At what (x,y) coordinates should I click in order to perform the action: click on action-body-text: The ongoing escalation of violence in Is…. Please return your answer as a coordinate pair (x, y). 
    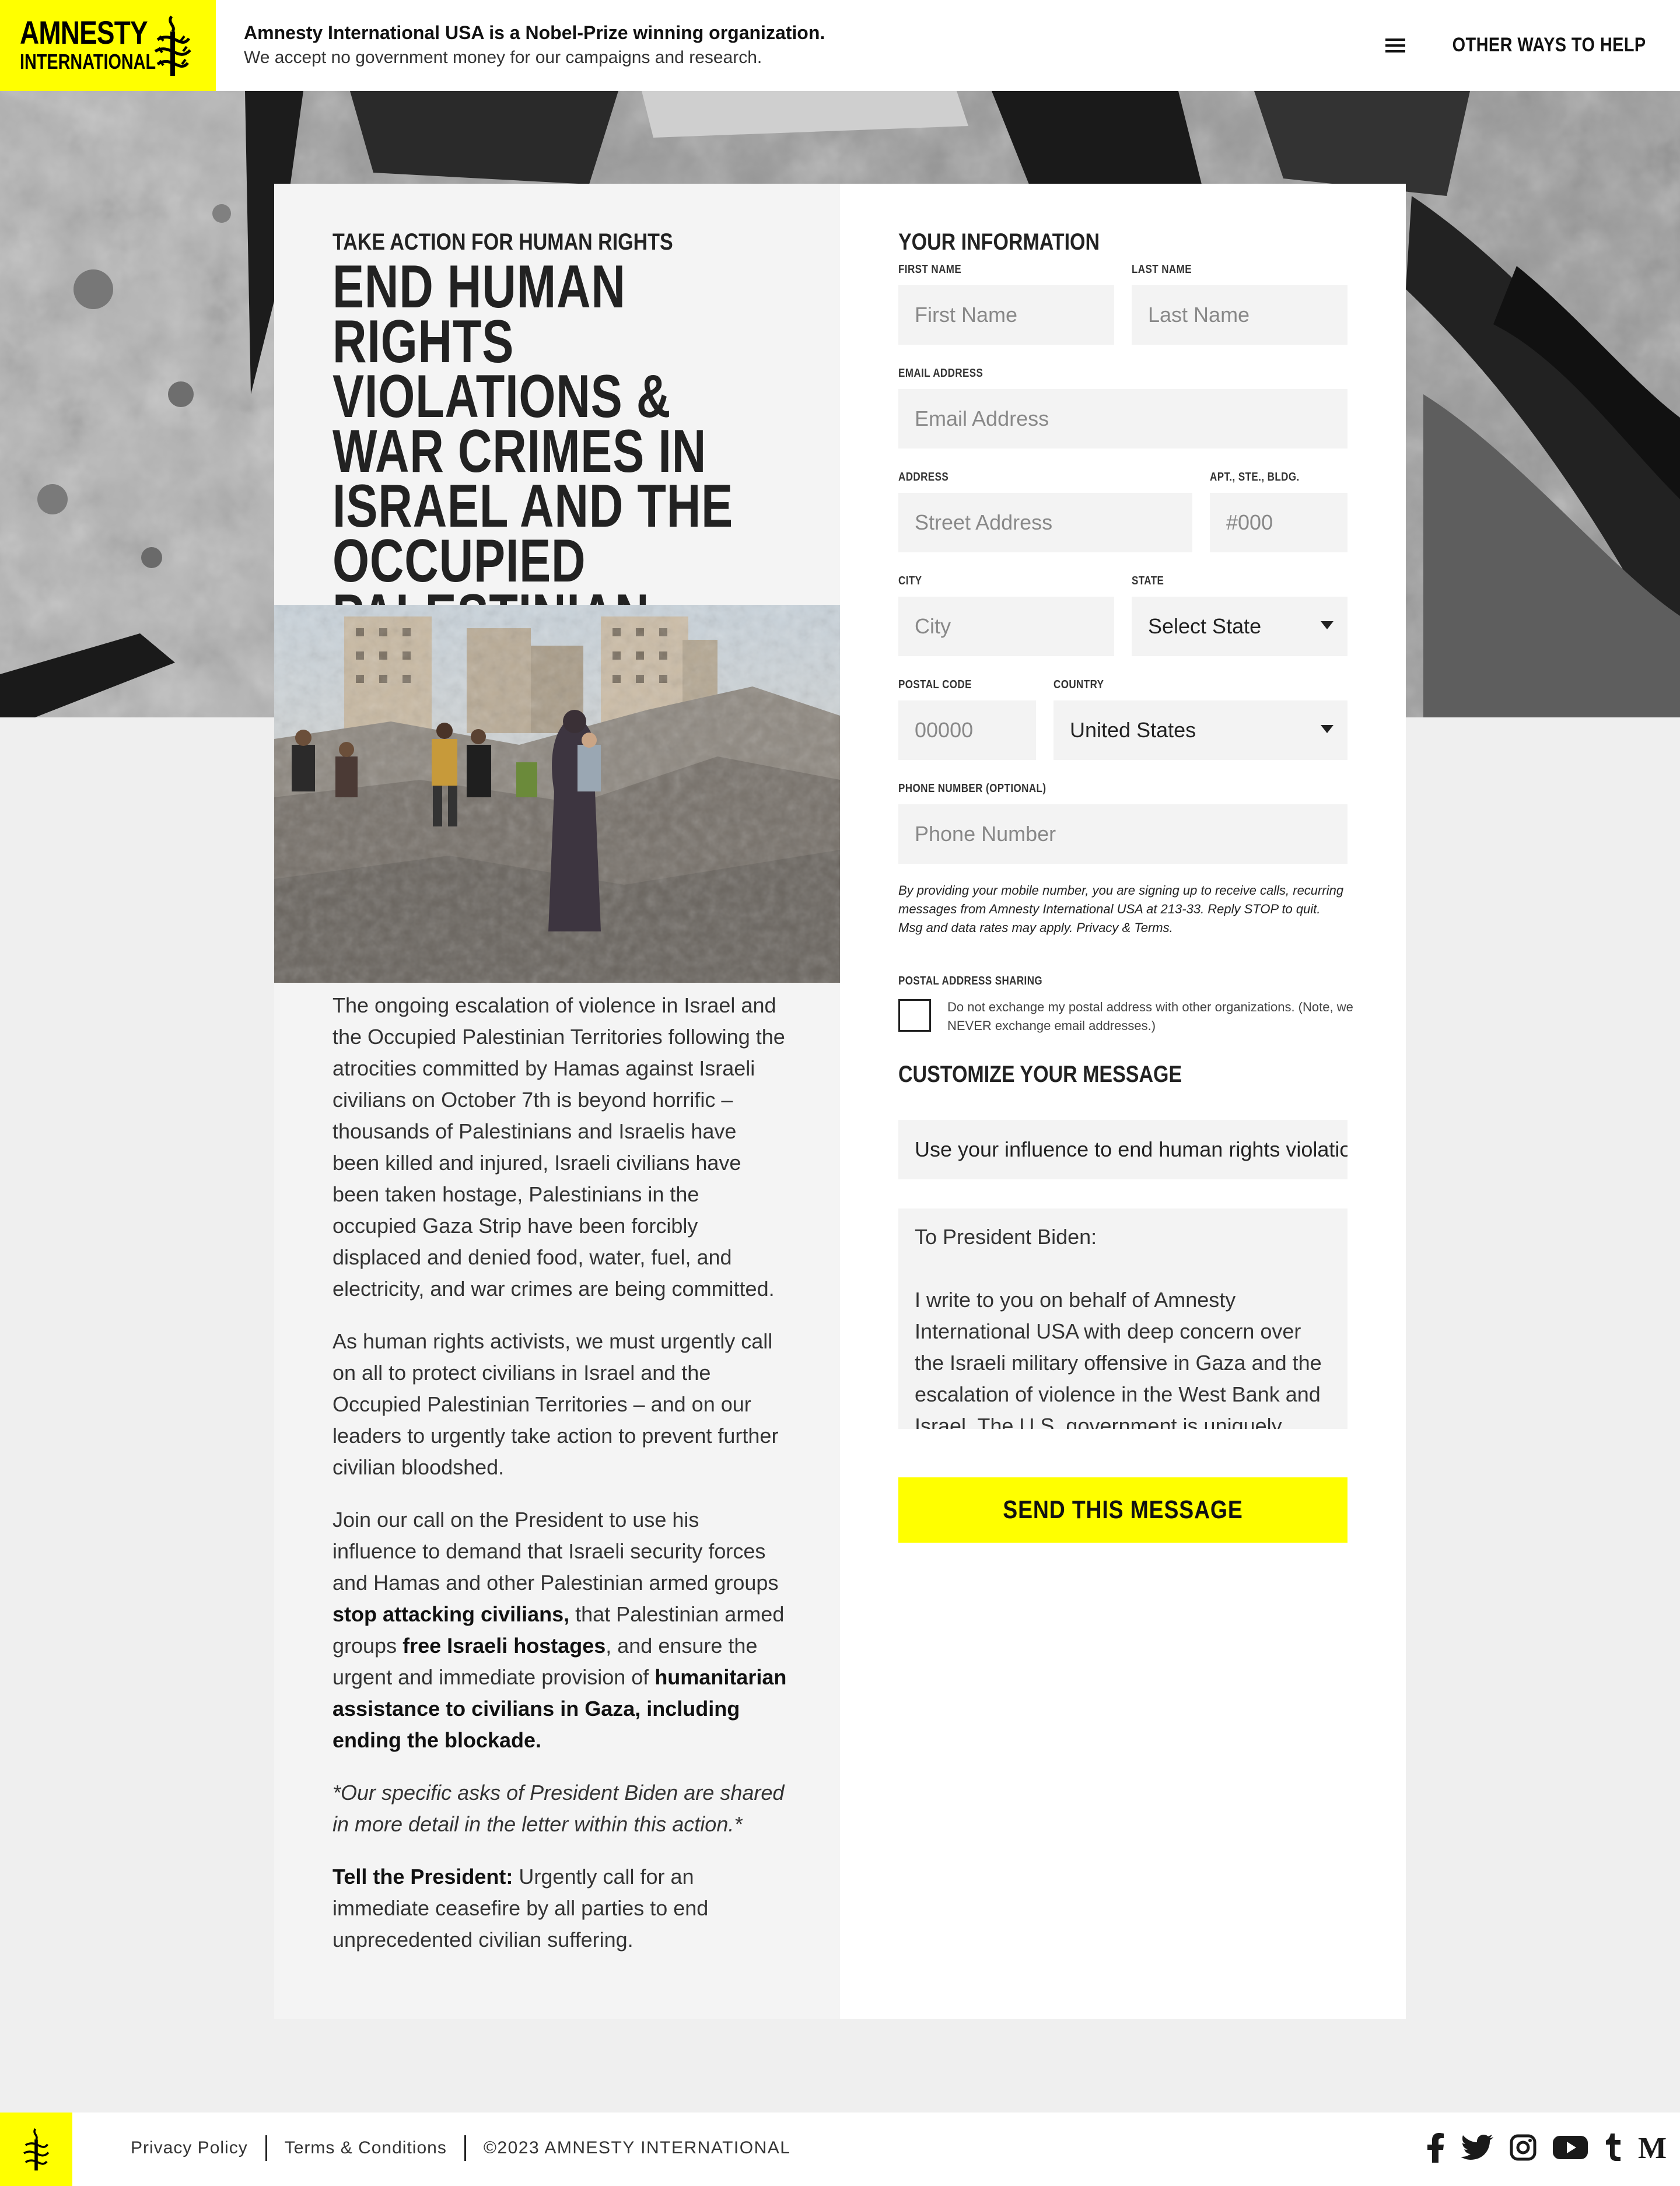
    Looking at the image, I should click on (560, 1483).